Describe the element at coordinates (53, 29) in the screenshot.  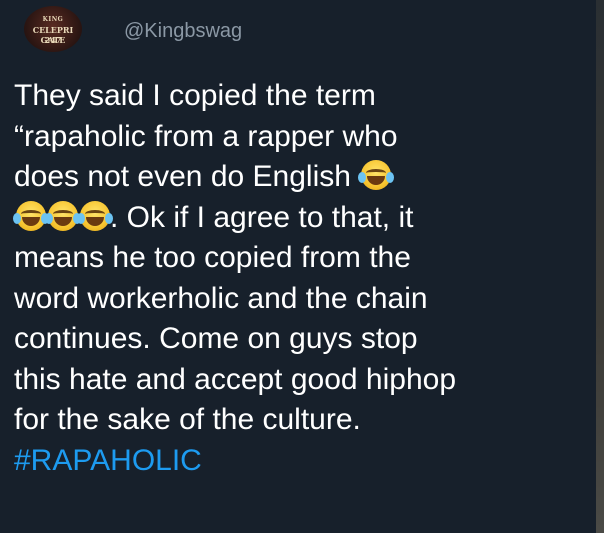
I see `avatar: KING CELEPRI GATE 247` at that location.